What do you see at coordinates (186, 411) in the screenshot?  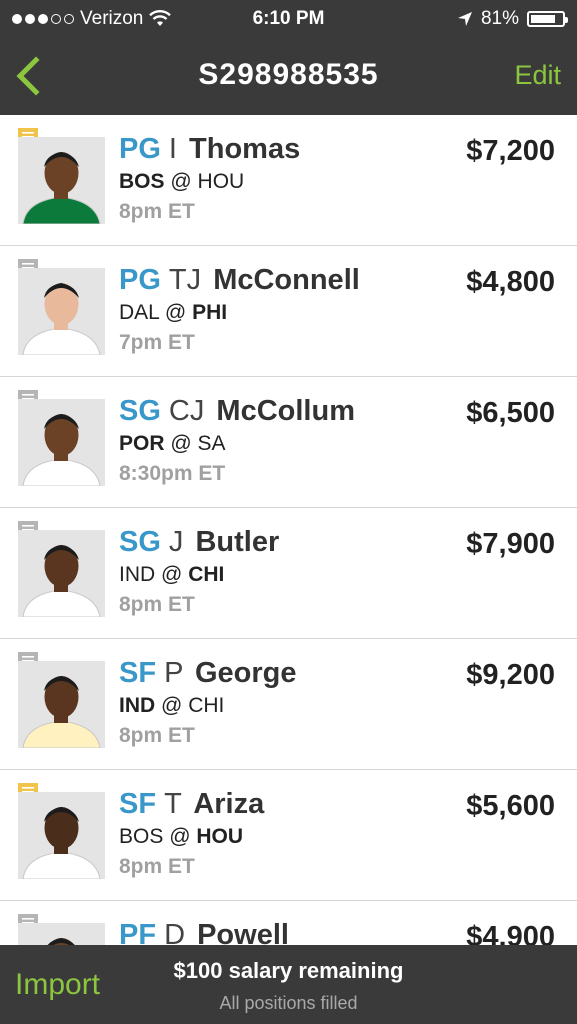 I see `player-first-initial: CJ` at bounding box center [186, 411].